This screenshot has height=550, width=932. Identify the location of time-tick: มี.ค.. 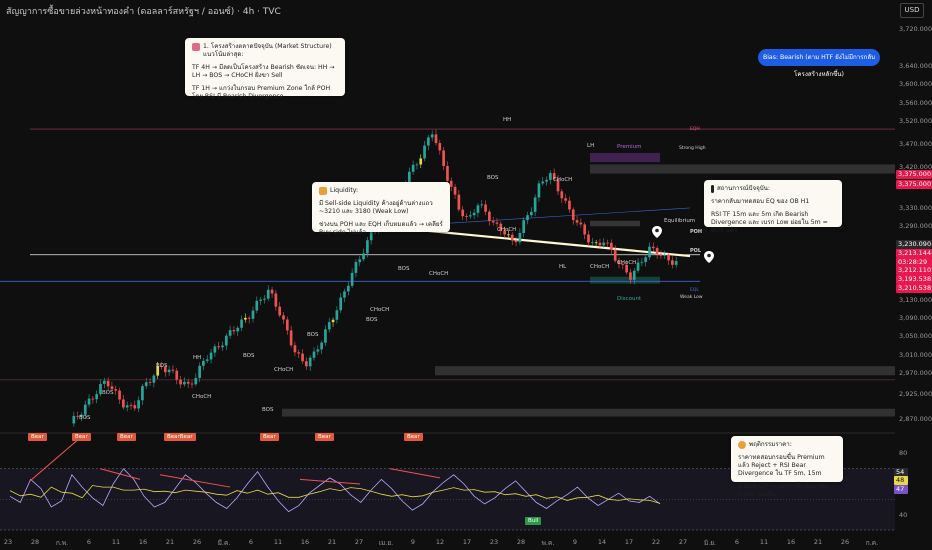
(224, 543).